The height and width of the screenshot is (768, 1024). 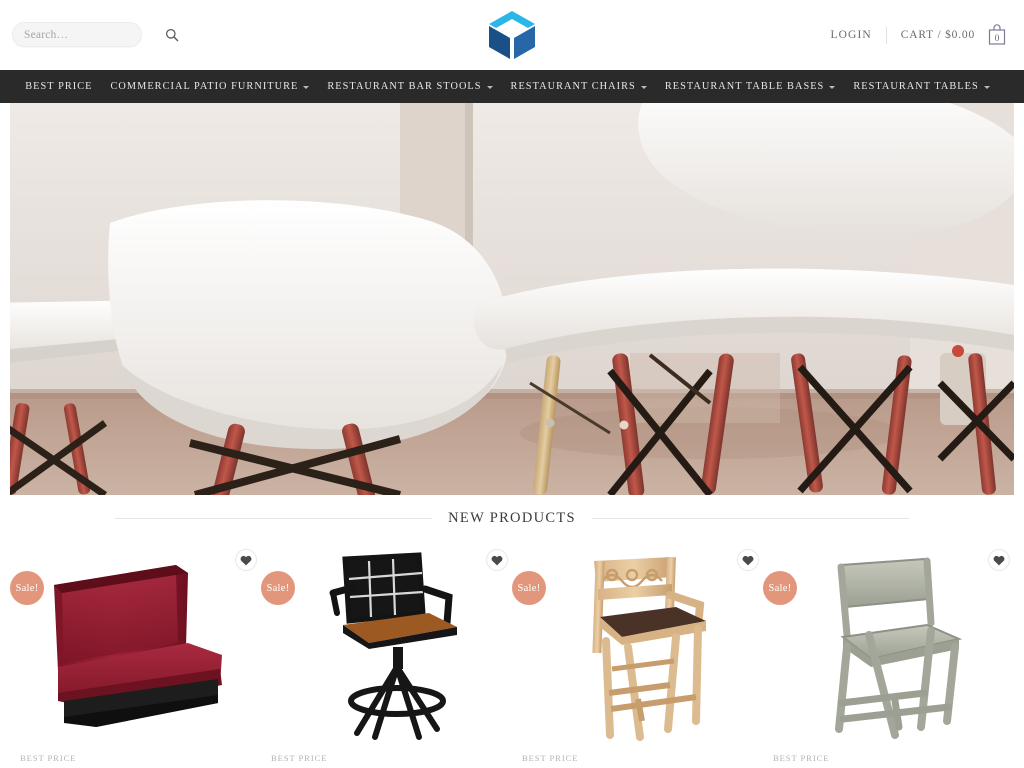 I want to click on restaurant-booth-image, so click(x=137, y=646).